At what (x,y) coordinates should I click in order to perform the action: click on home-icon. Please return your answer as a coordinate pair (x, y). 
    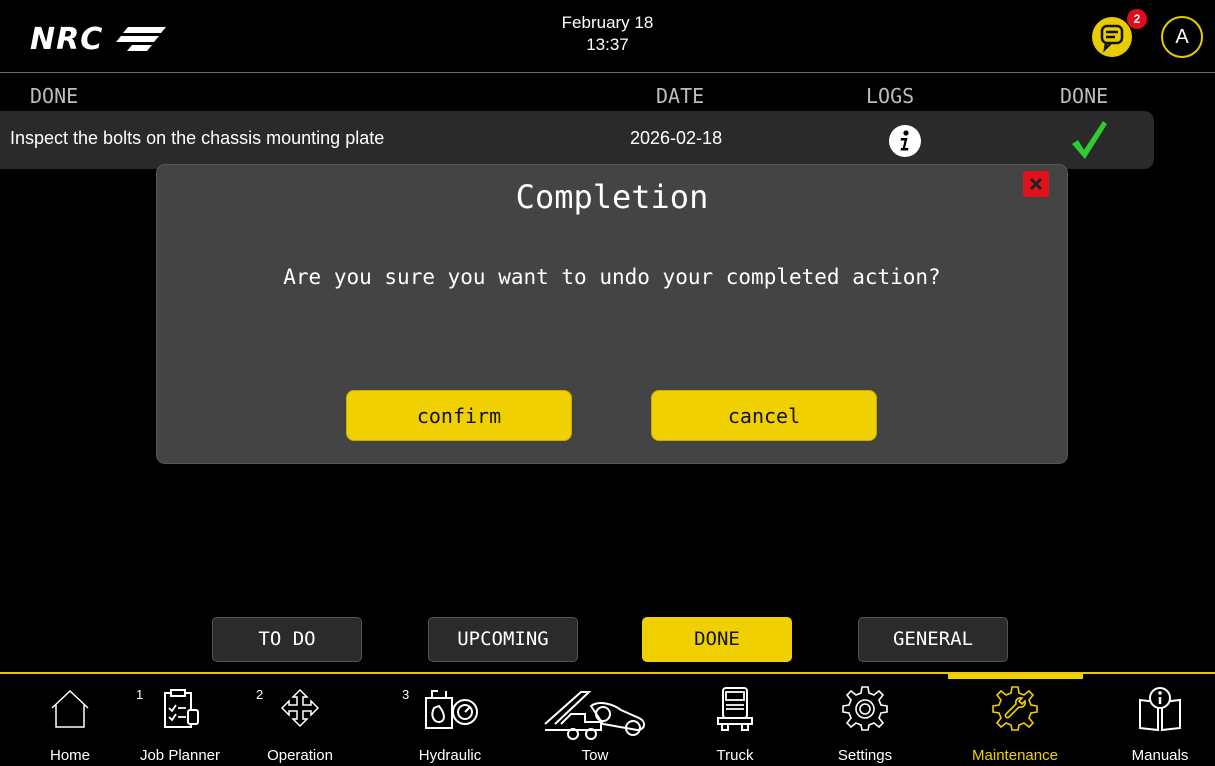
    Looking at the image, I should click on (70, 708).